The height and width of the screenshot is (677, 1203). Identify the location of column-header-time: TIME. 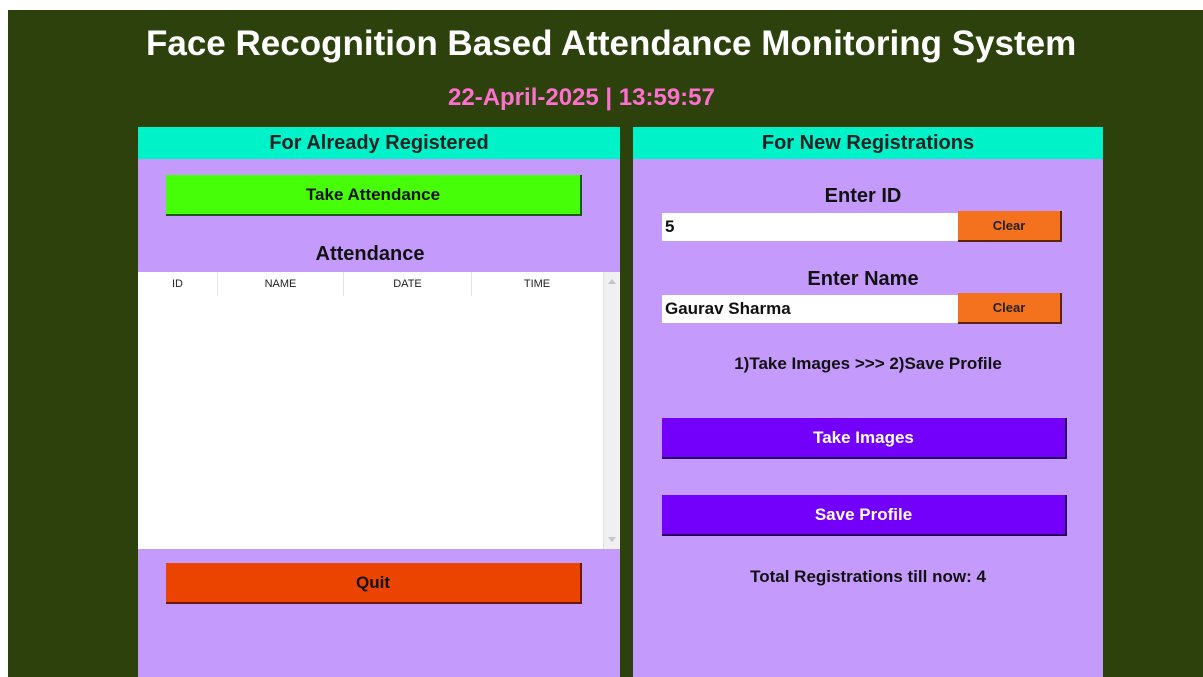
(537, 284).